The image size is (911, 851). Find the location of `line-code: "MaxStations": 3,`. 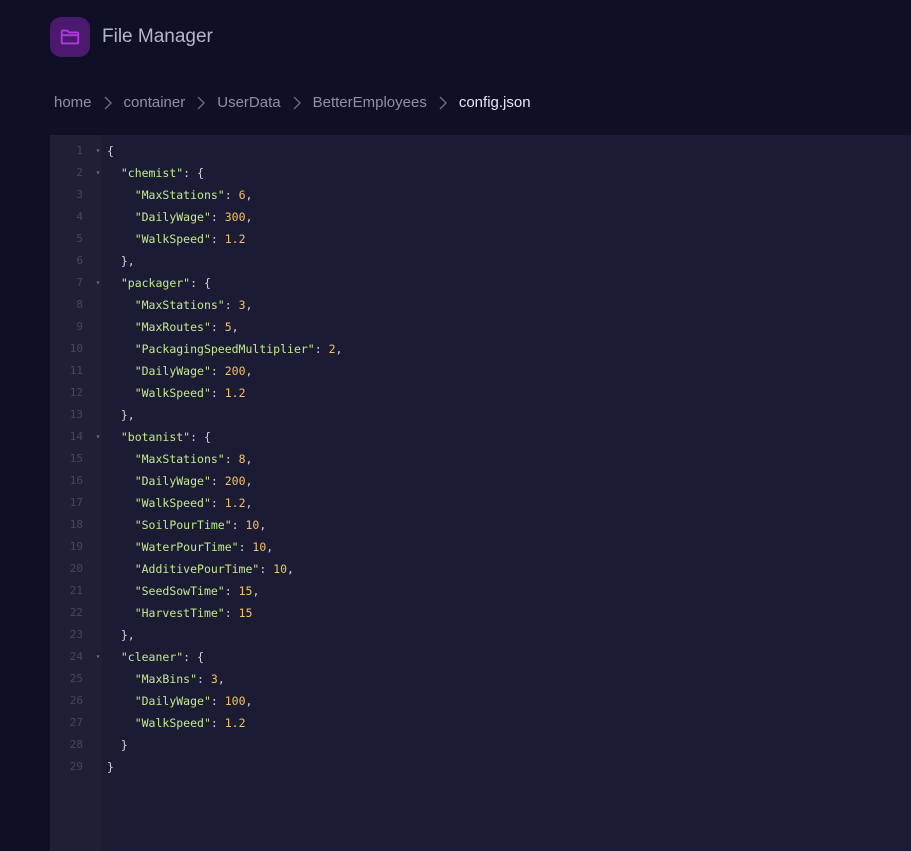

line-code: "MaxStations": 3, is located at coordinates (180, 305).